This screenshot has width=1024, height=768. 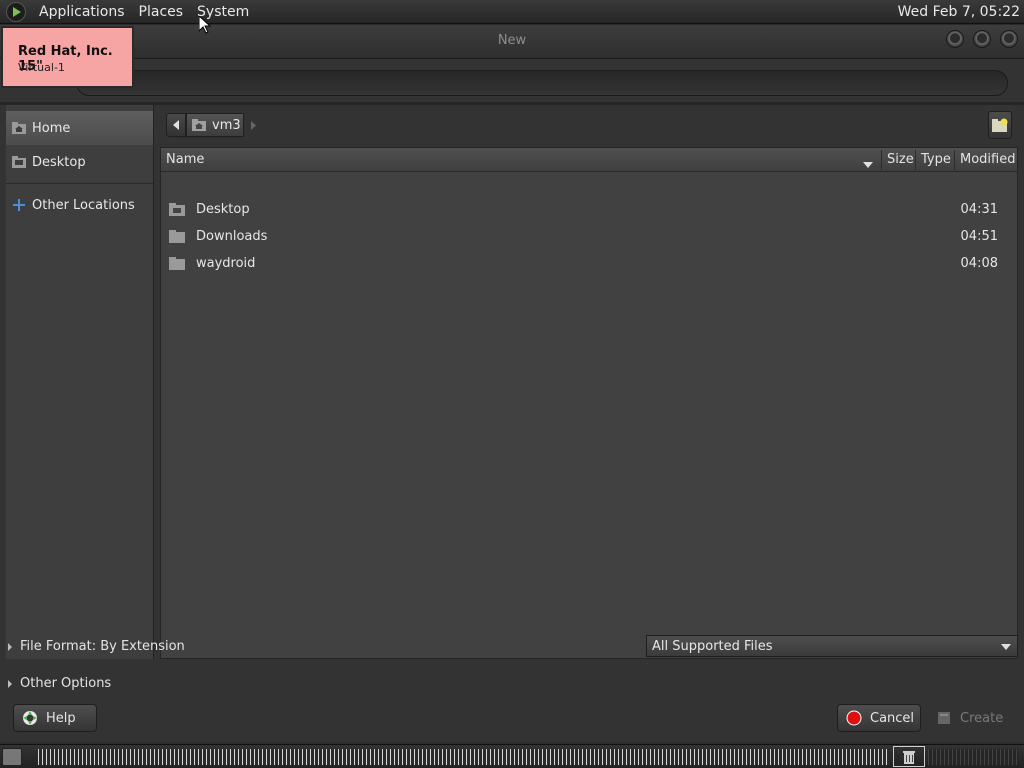 I want to click on filename-entry, so click(x=542, y=83).